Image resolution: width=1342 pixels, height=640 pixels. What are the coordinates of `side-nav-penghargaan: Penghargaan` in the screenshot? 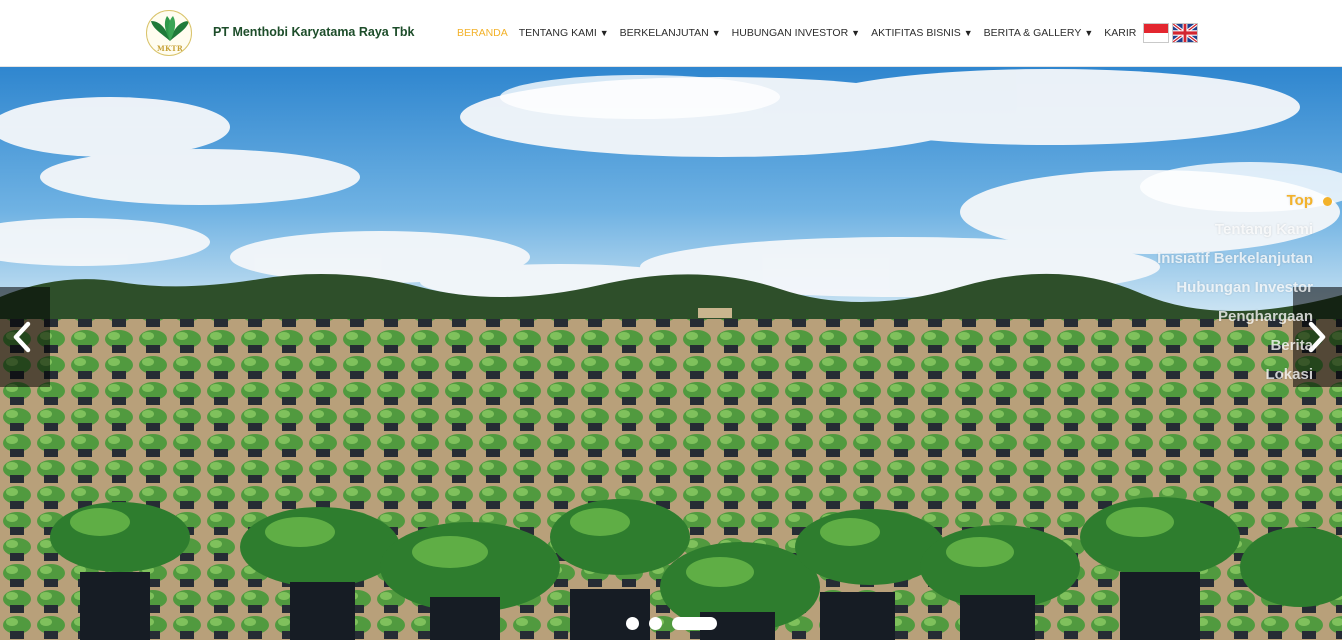 It's located at (1235, 316).